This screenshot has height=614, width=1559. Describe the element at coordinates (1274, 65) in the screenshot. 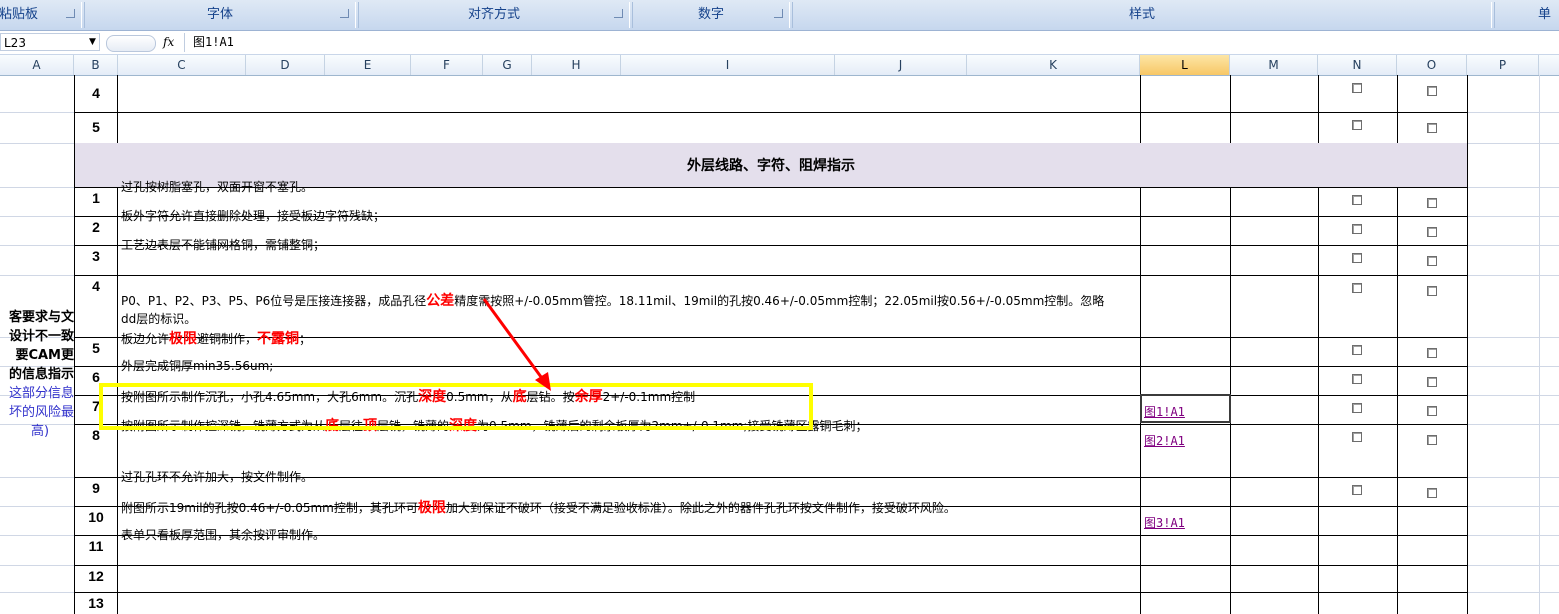

I see `column-header-m: M` at that location.